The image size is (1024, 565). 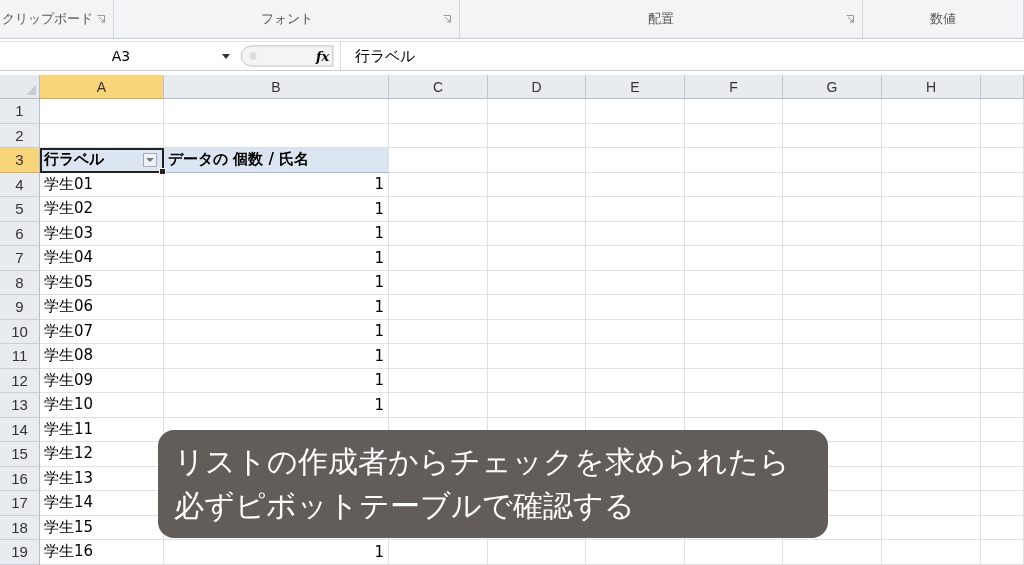 What do you see at coordinates (20, 429) in the screenshot?
I see `row-header: 14` at bounding box center [20, 429].